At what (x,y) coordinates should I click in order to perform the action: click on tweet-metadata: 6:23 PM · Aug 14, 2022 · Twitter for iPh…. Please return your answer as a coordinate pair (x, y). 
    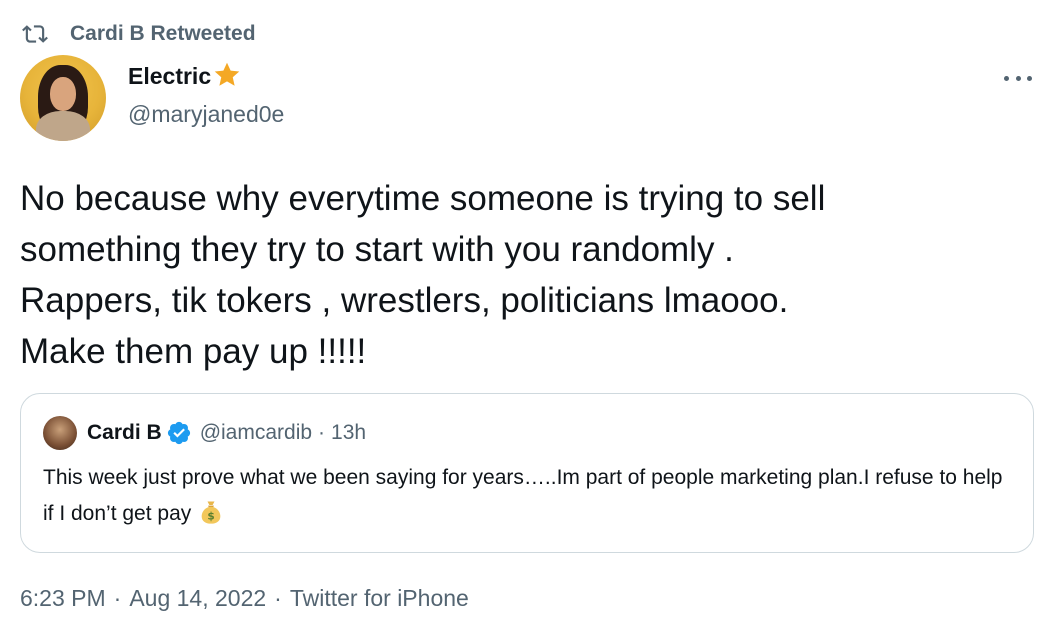
    Looking at the image, I should click on (244, 598).